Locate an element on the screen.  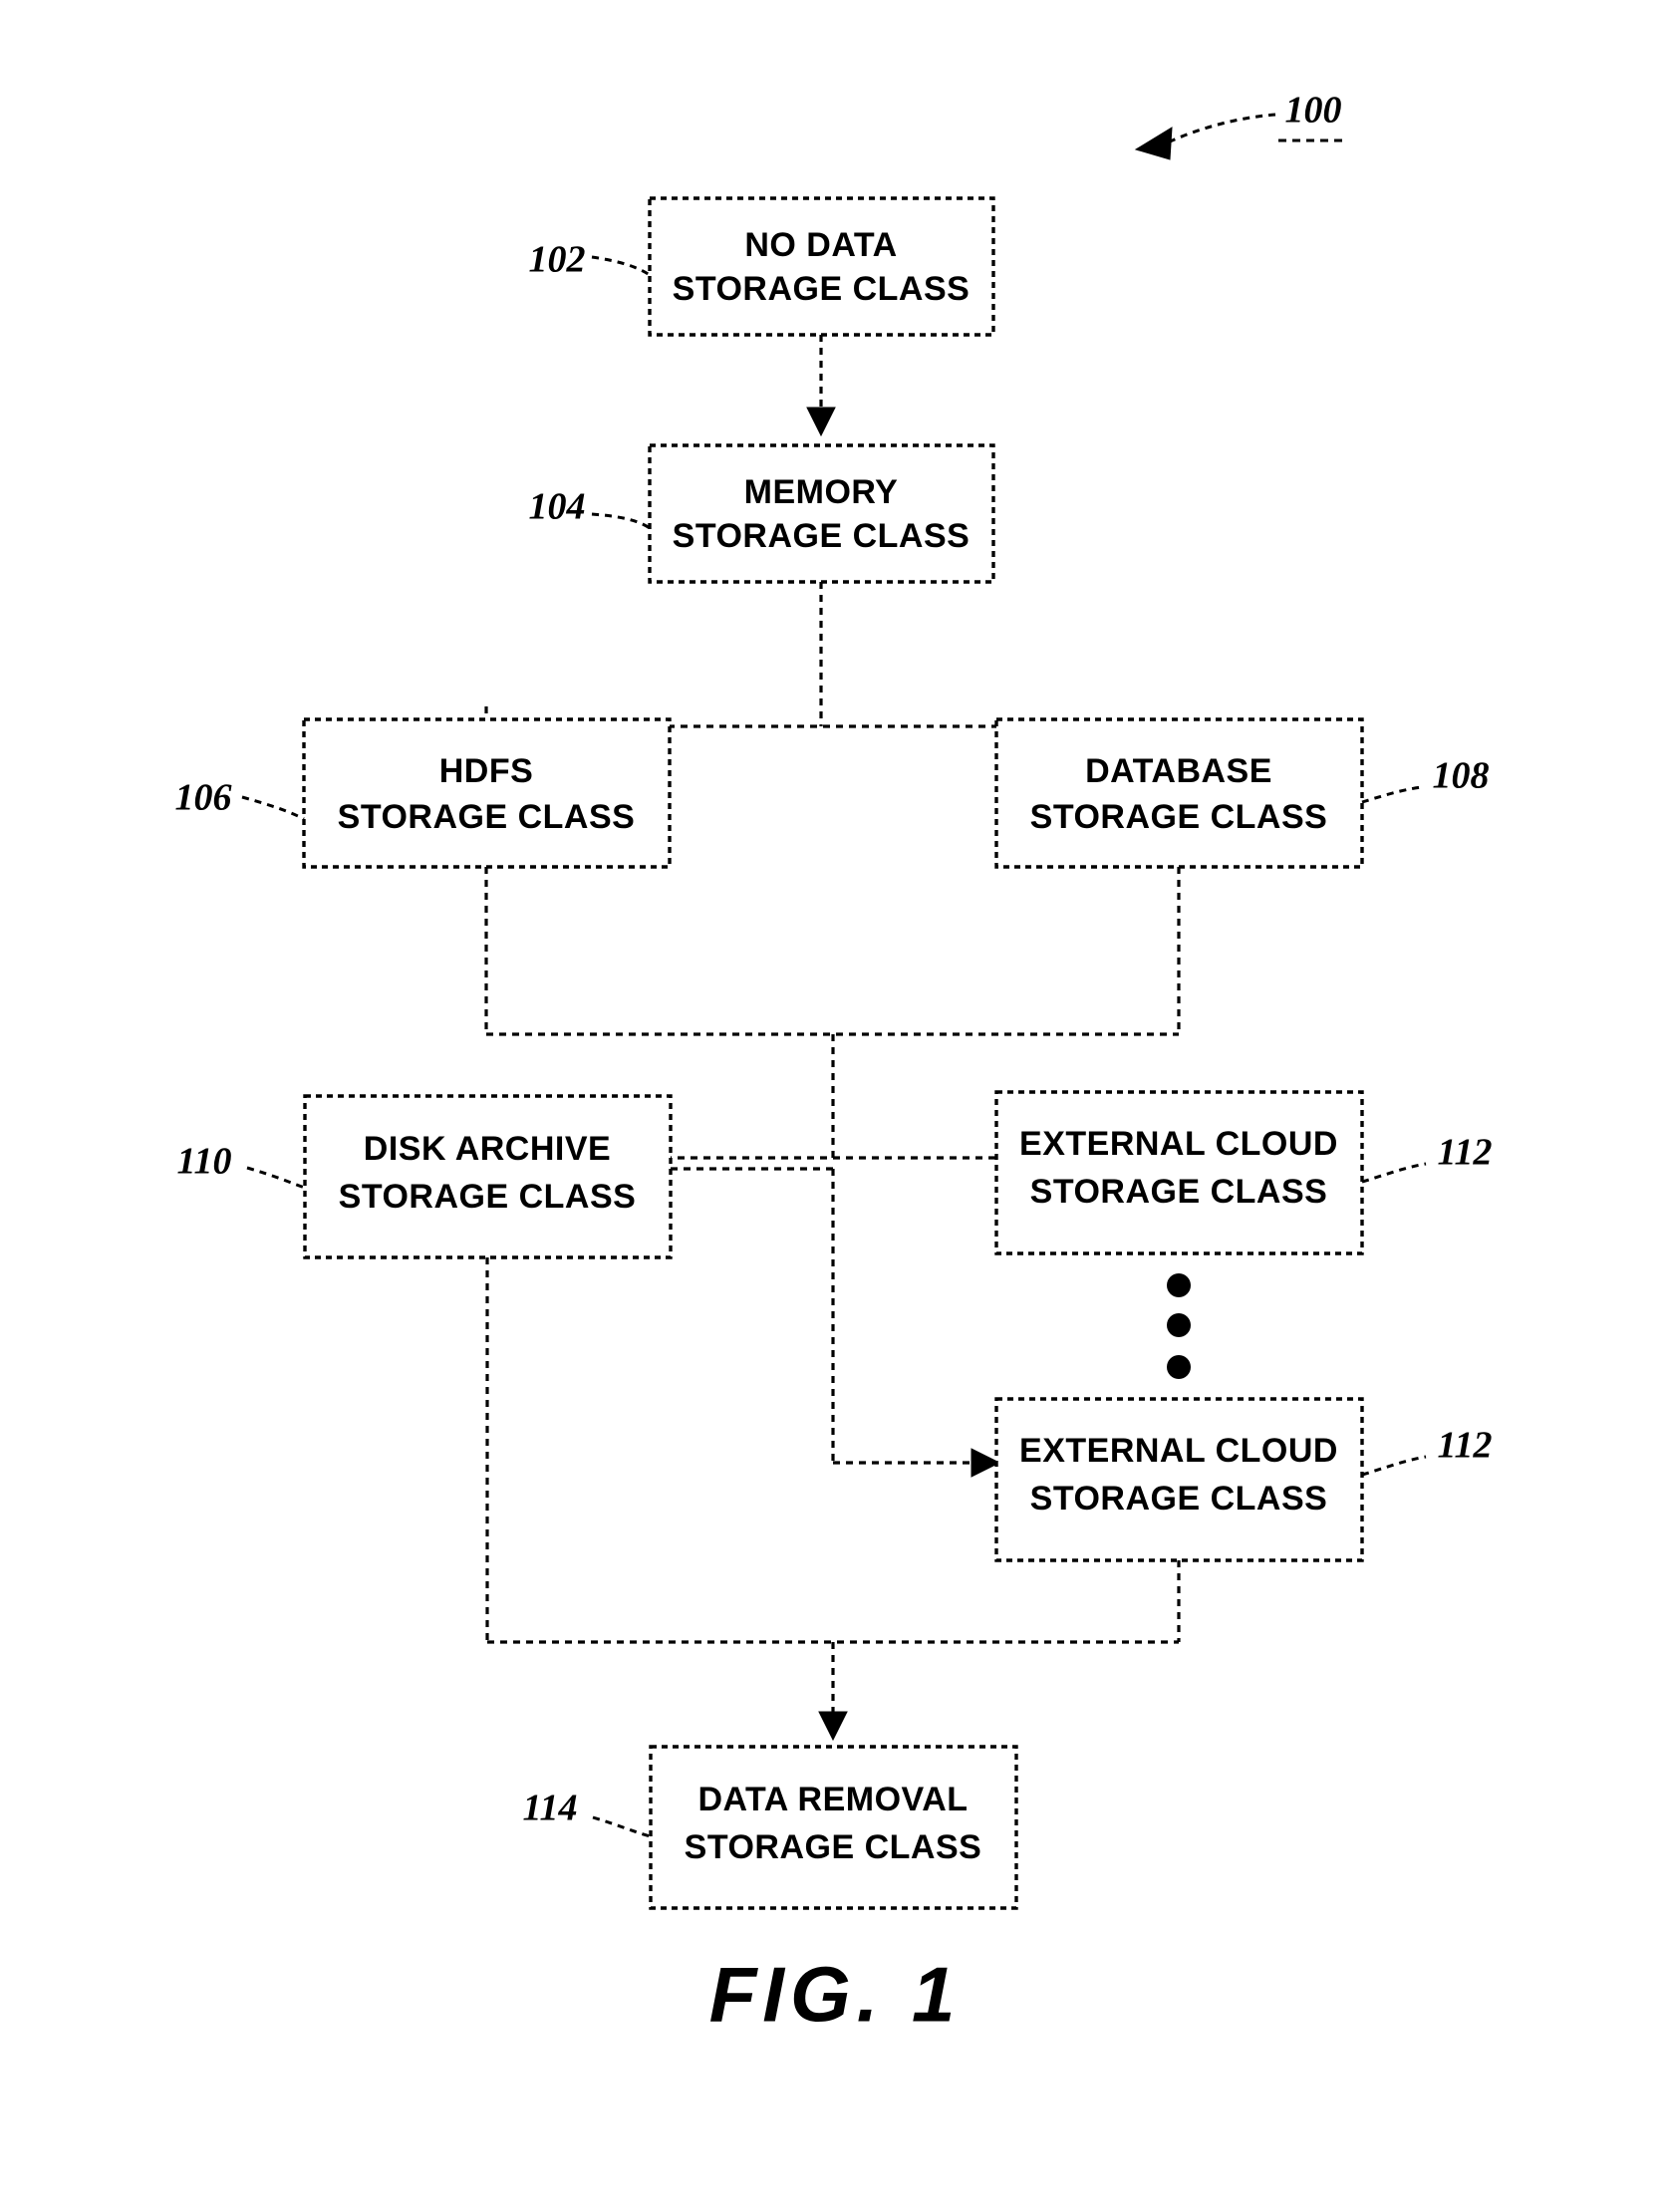
node-data-removal-storage-class: DATA REMOVAL STORAGE CLASS is located at coordinates (834, 1828).